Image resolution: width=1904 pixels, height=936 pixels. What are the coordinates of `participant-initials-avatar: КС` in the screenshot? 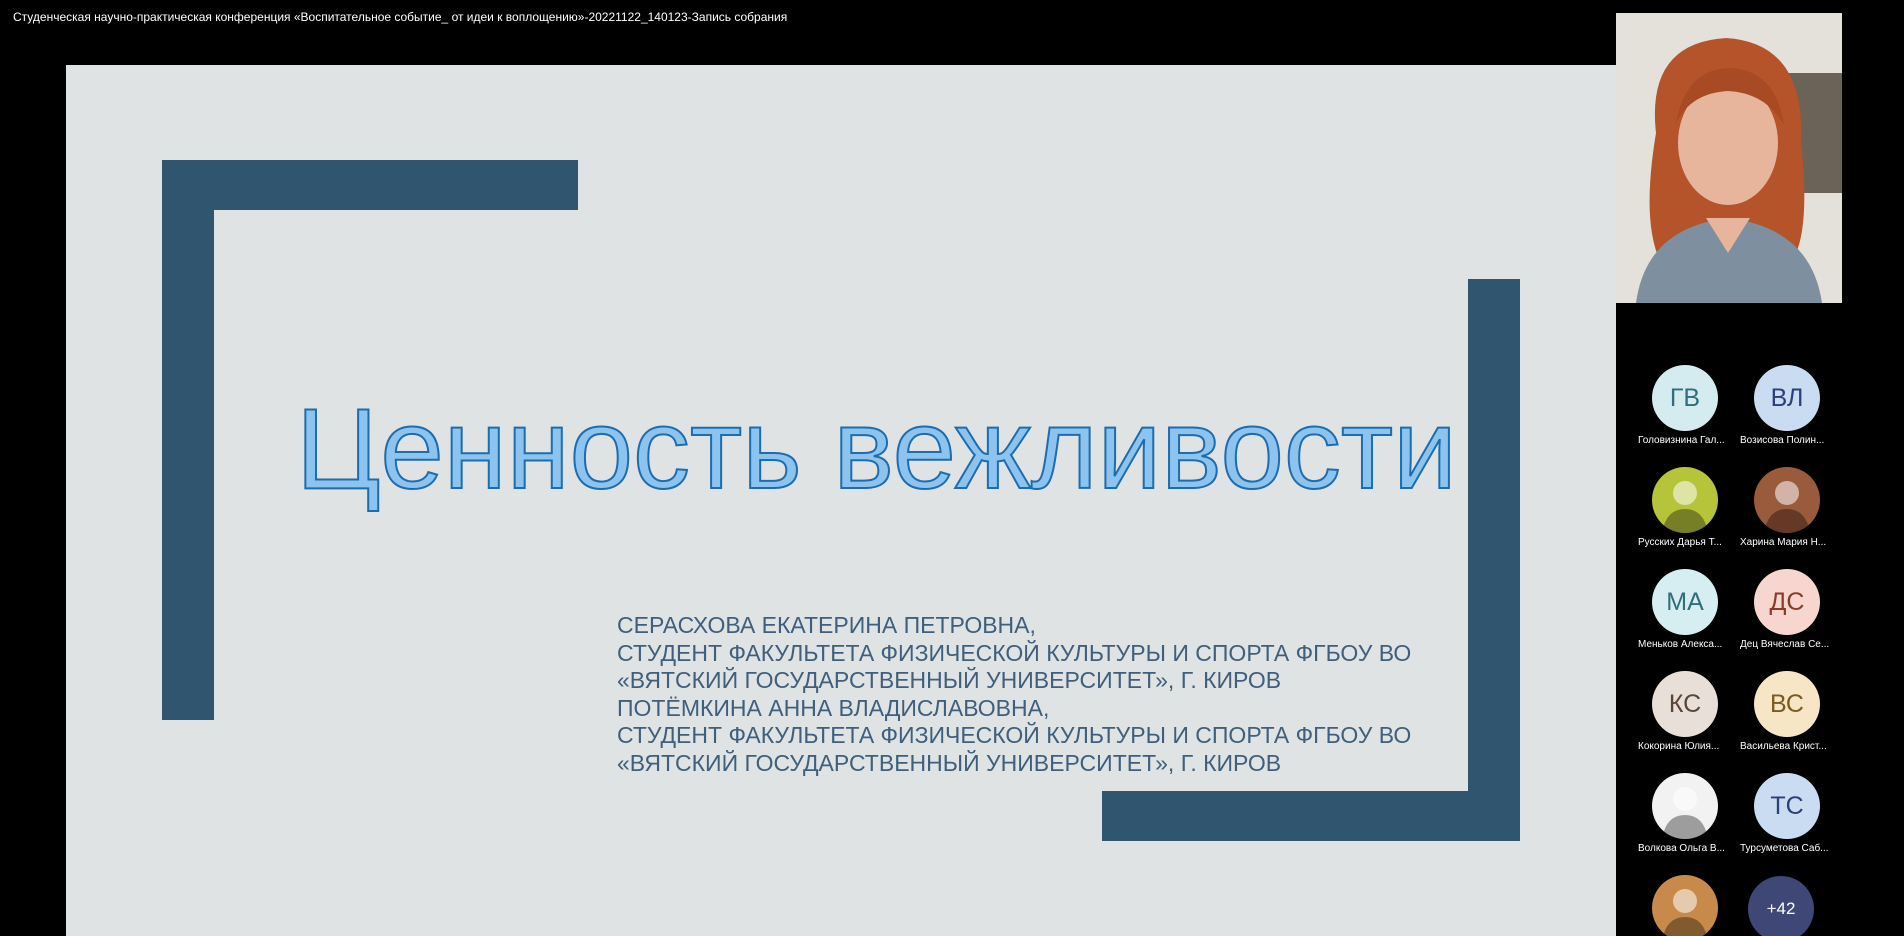 It's located at (1685, 704).